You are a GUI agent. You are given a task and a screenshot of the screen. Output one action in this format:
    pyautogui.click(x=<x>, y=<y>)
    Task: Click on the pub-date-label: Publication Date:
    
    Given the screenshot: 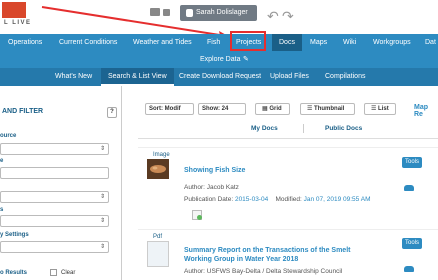 What is the action you would take?
    pyautogui.click(x=209, y=199)
    